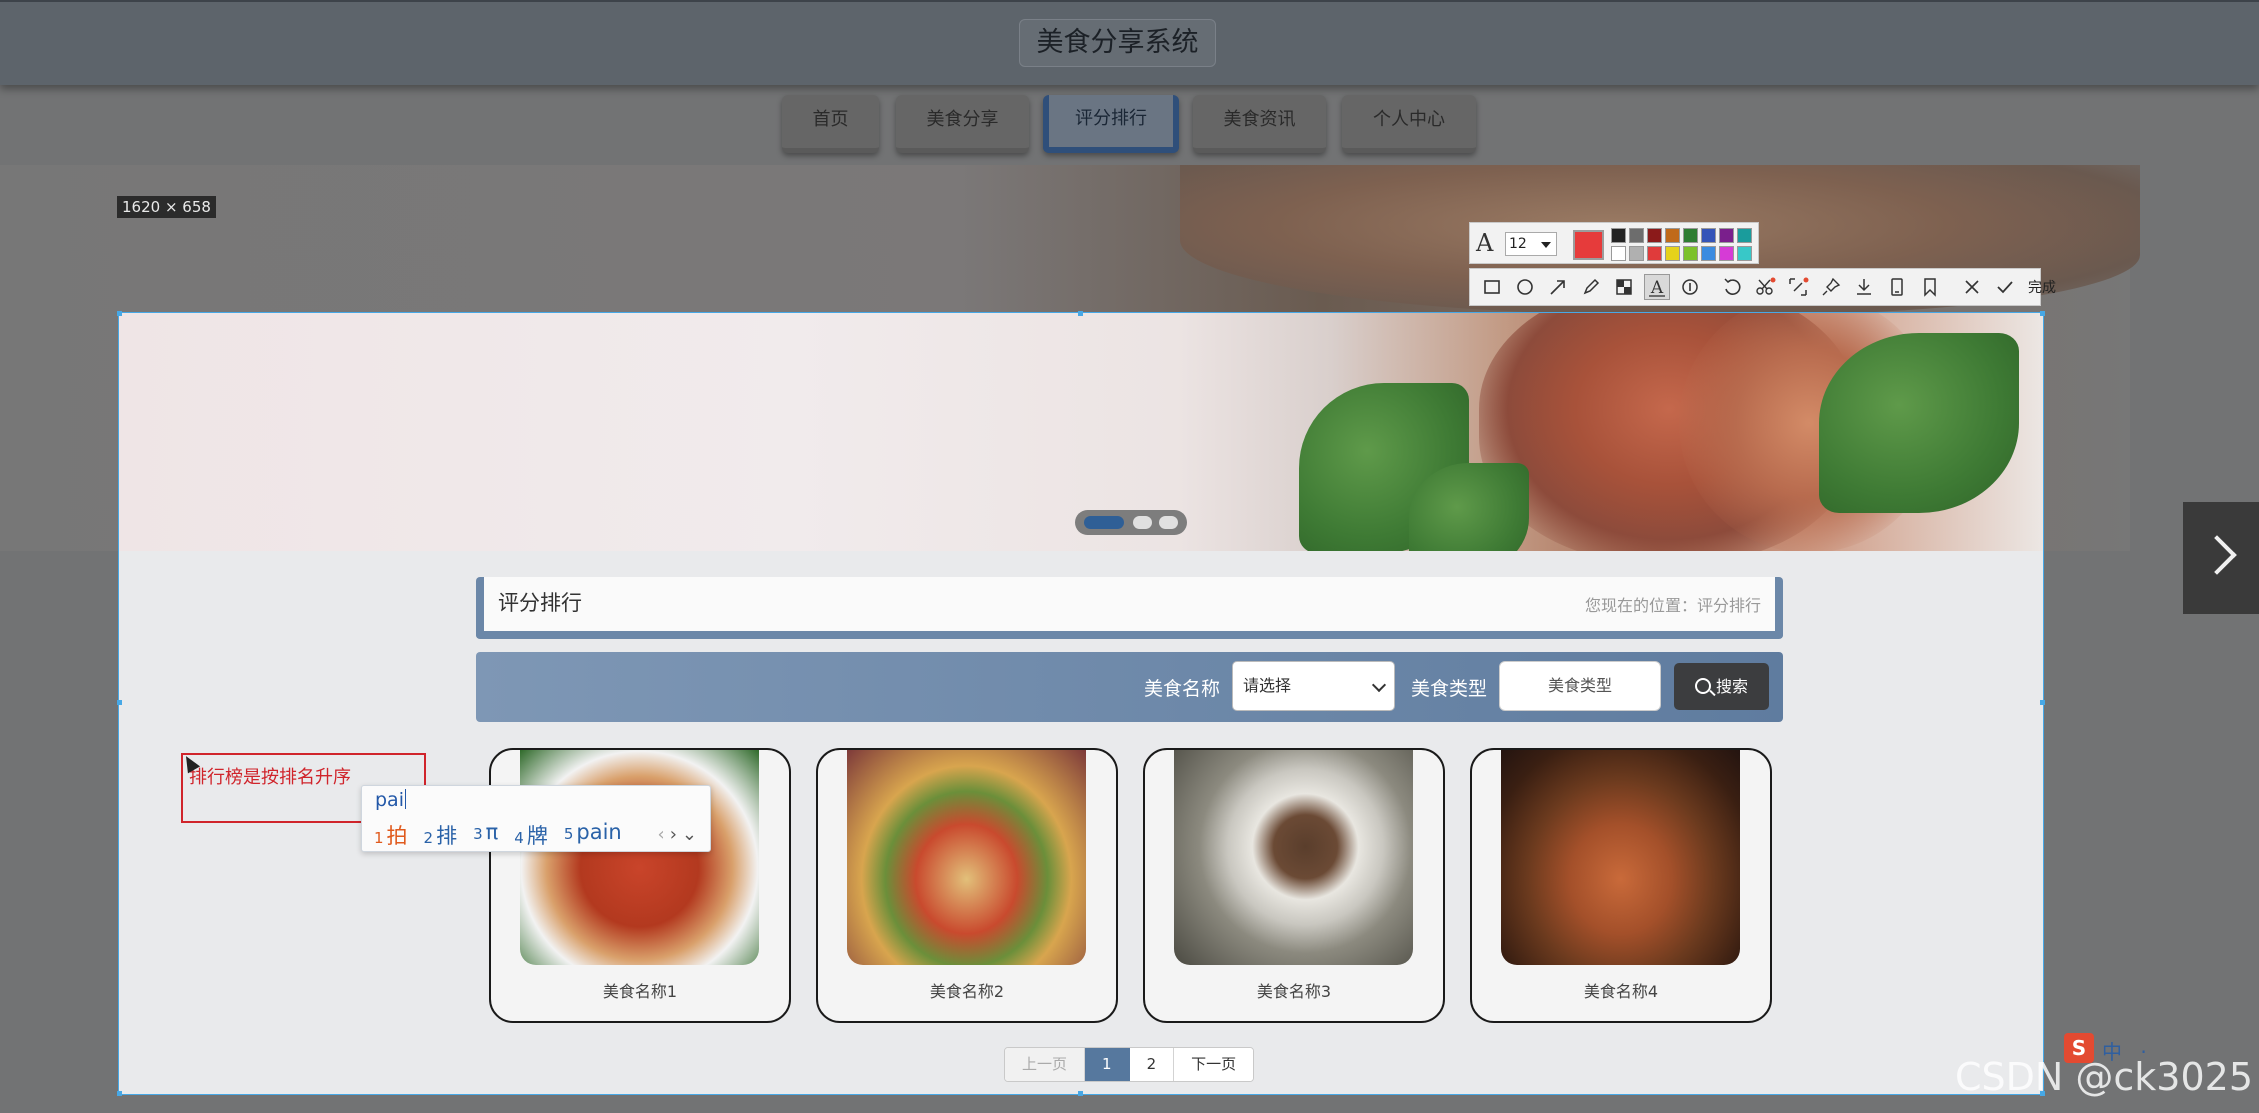 This screenshot has height=1113, width=2259. Describe the element at coordinates (1182, 689) in the screenshot. I see `food-name-label: 美食名称` at that location.